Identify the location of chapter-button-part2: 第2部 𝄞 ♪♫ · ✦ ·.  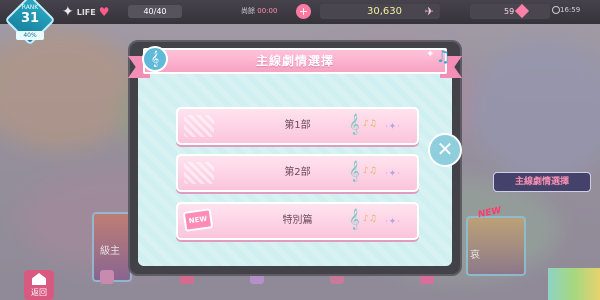
(297, 173).